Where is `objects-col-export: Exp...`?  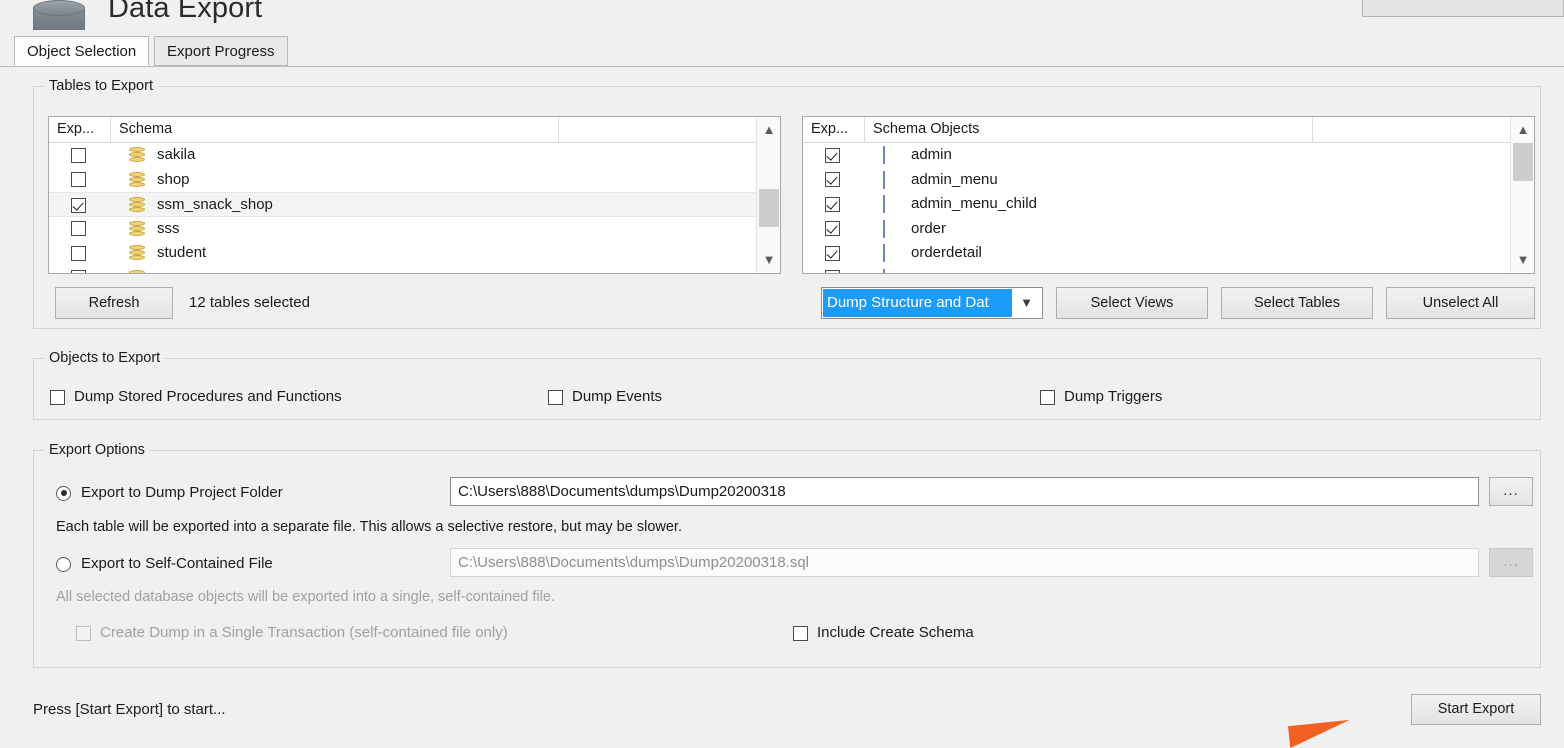 objects-col-export: Exp... is located at coordinates (834, 129).